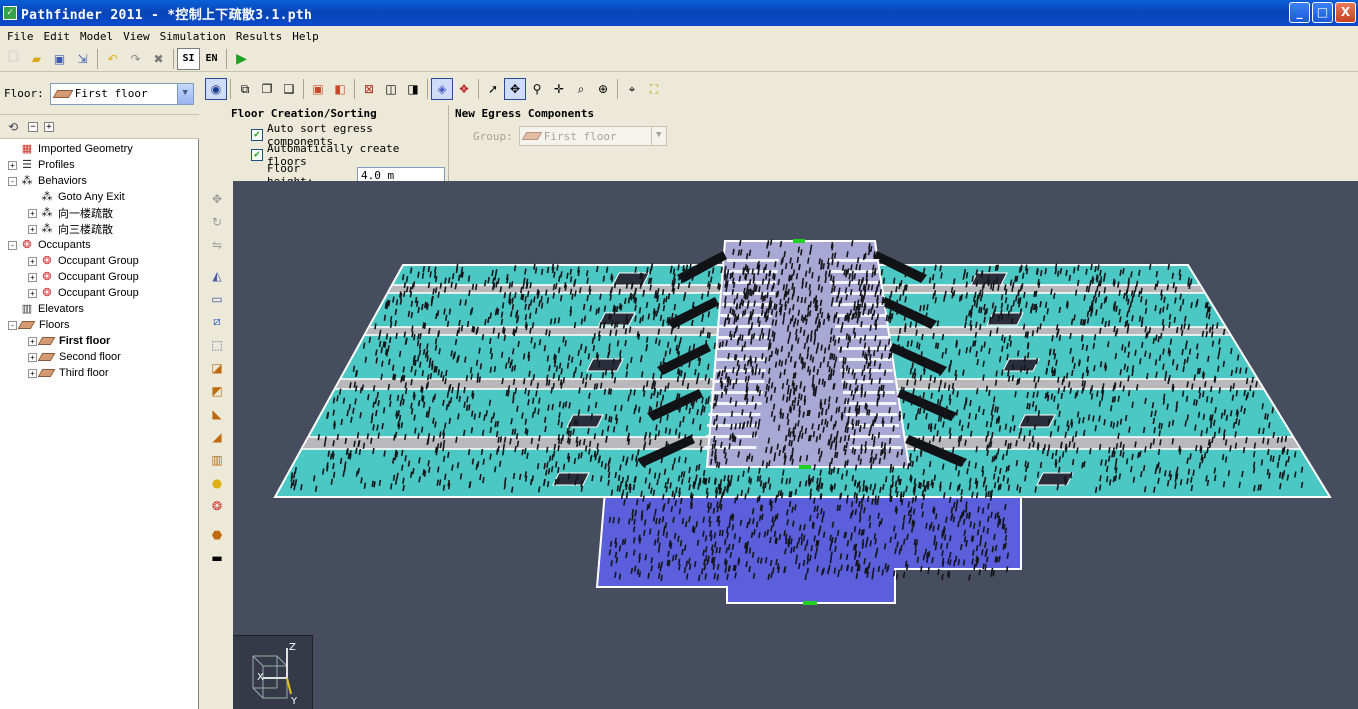 Image resolution: width=1358 pixels, height=709 pixels. I want to click on tree-item-label: Behaviors, so click(62, 181).